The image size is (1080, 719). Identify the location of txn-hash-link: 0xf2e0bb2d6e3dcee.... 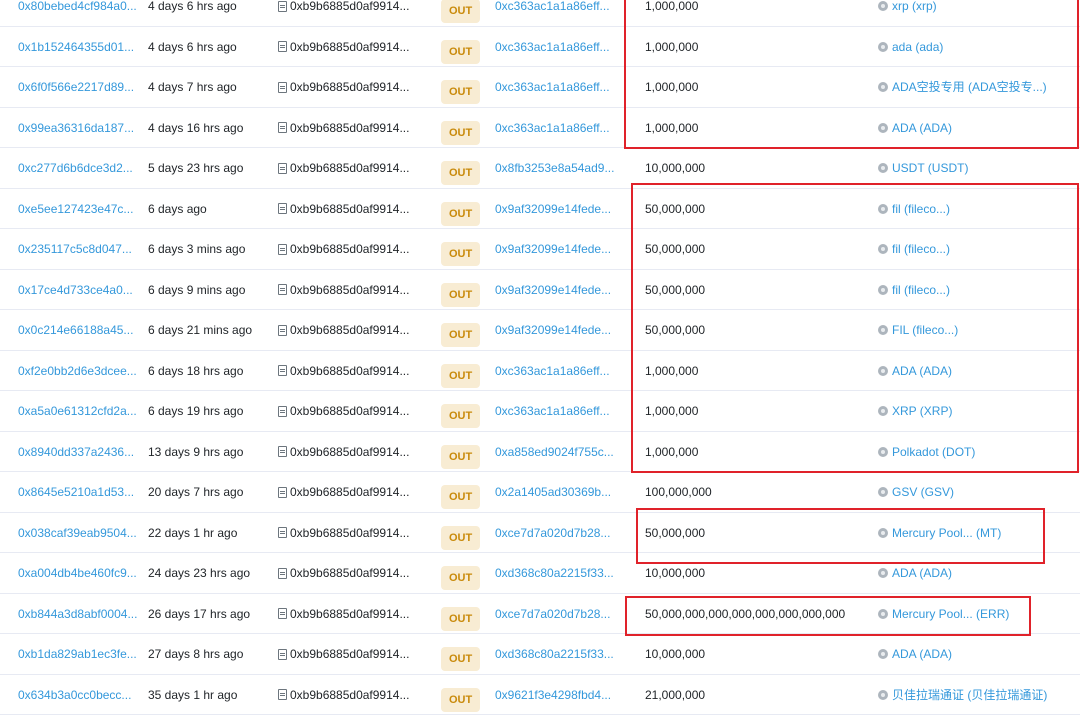
(77, 371).